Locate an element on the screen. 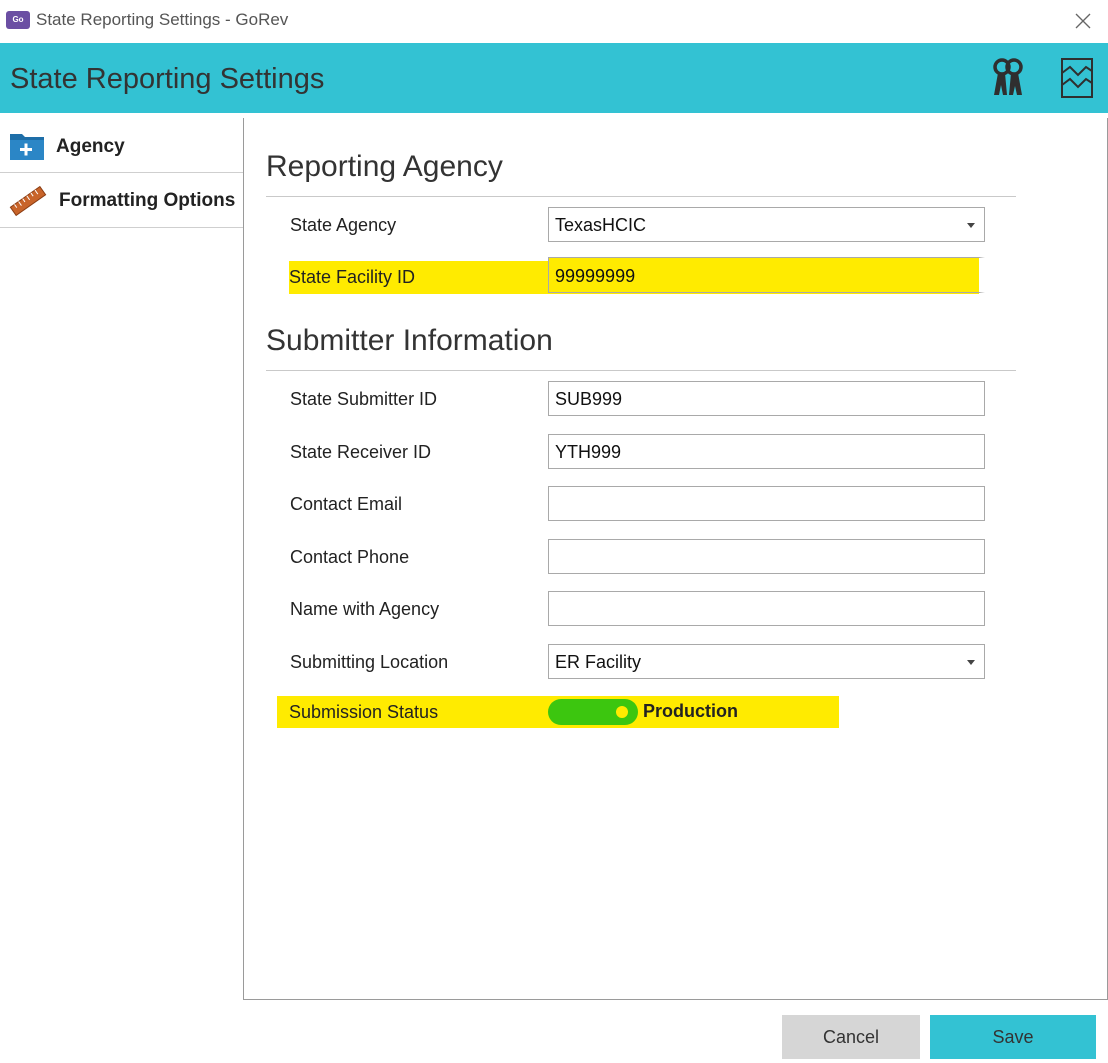 The height and width of the screenshot is (1063, 1108). sidebar-item-label: Agency is located at coordinates (90, 146).